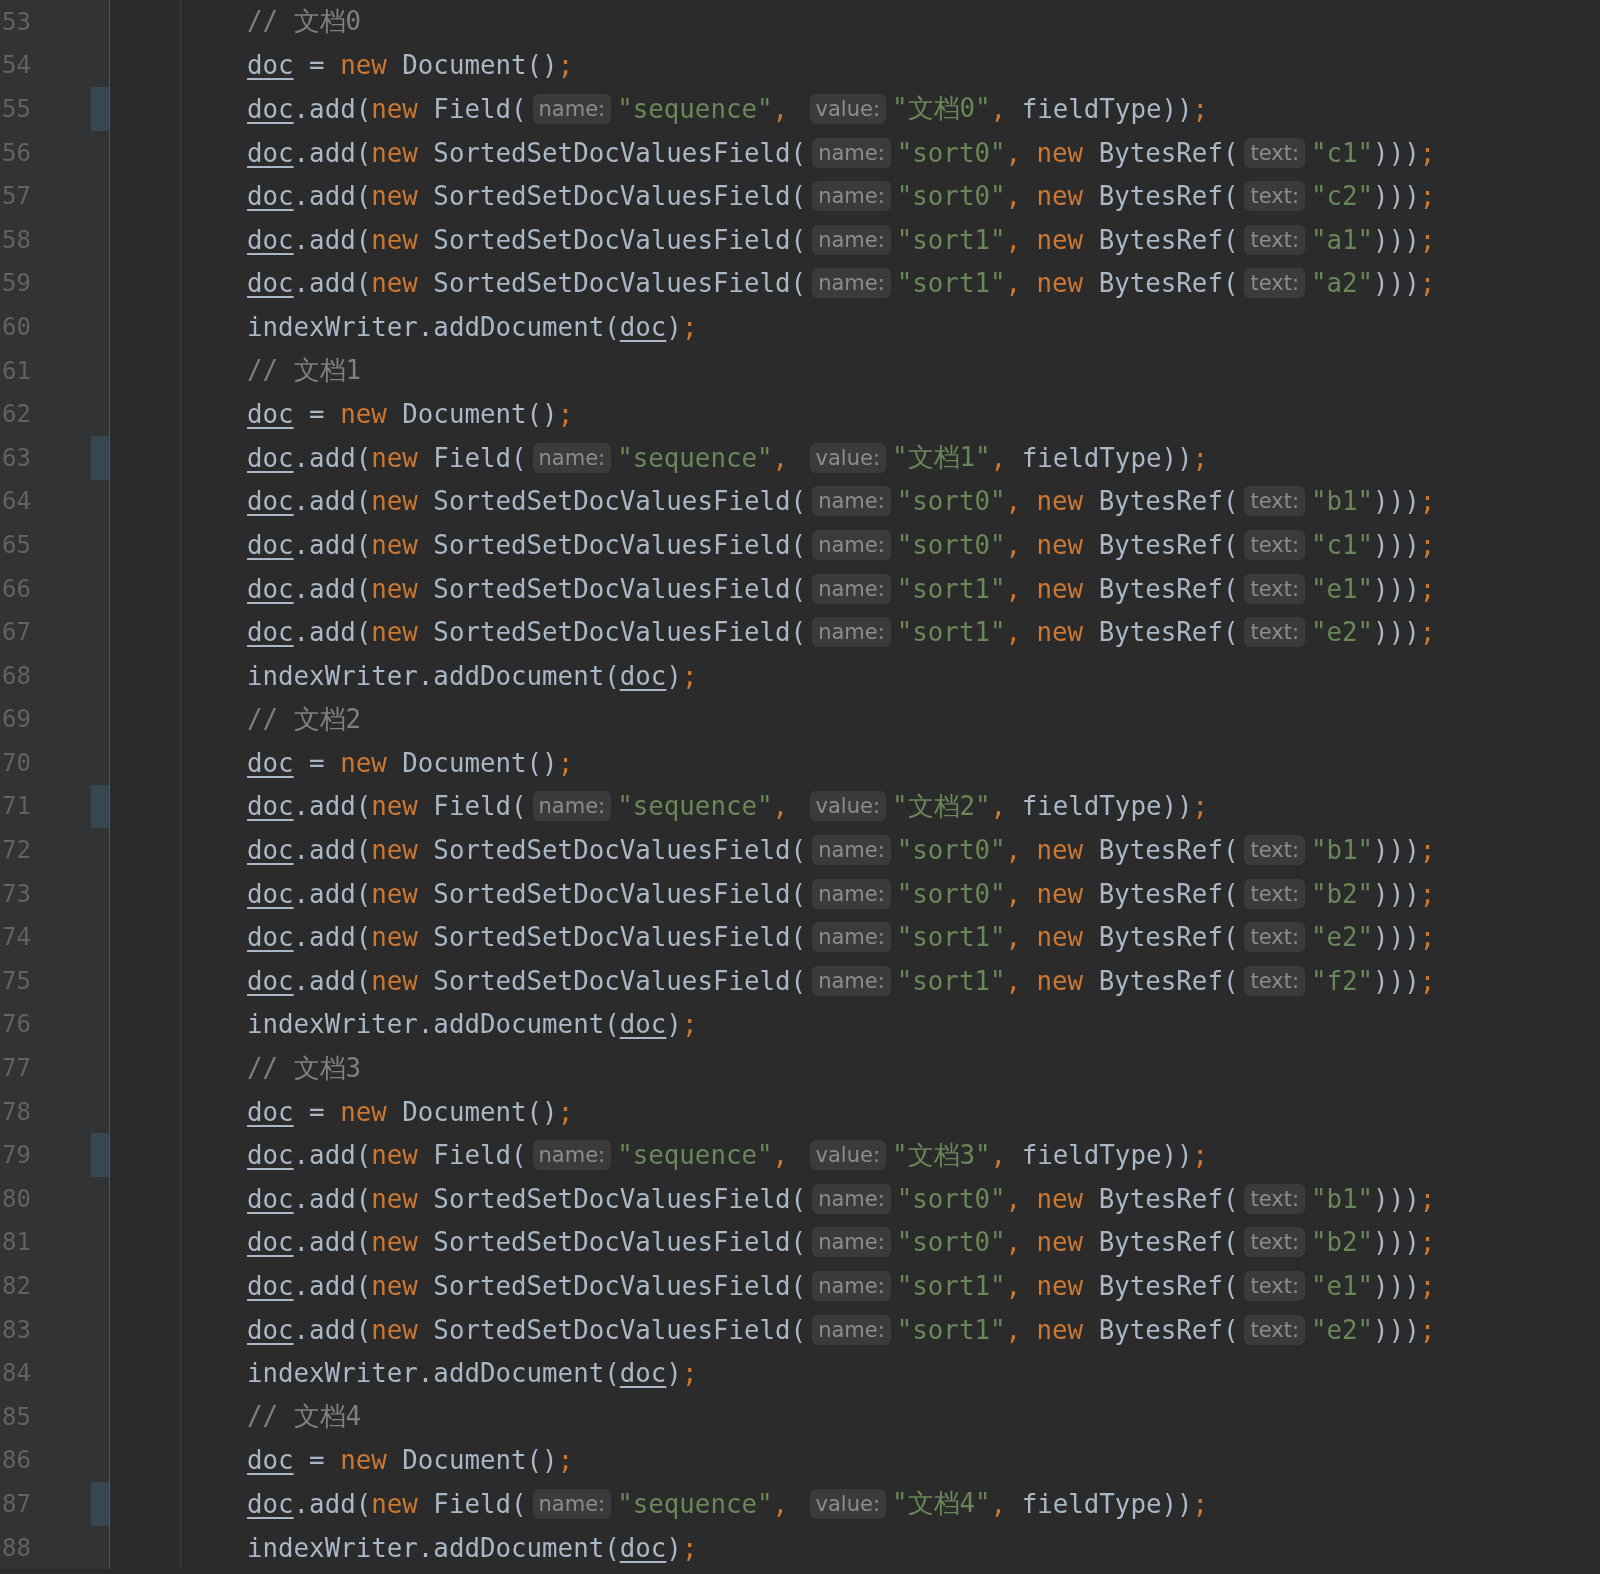 The image size is (1600, 1574). What do you see at coordinates (304, 719) in the screenshot?
I see `code-comment: // 文档2` at bounding box center [304, 719].